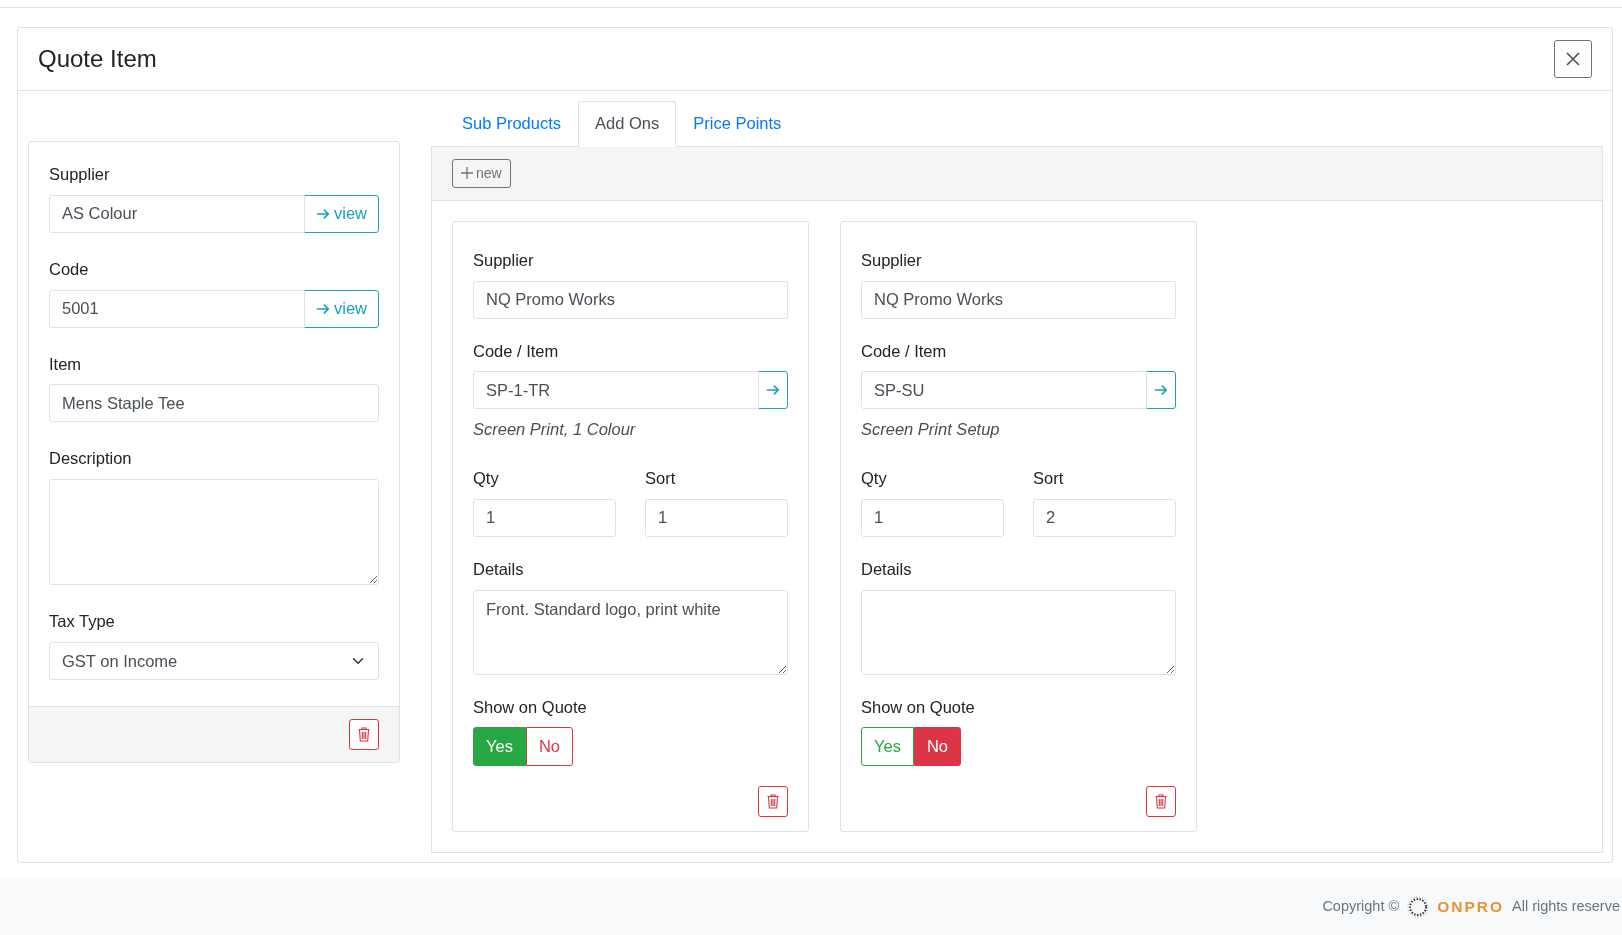 The image size is (1622, 935). Describe the element at coordinates (467, 173) in the screenshot. I see `plus-icon` at that location.